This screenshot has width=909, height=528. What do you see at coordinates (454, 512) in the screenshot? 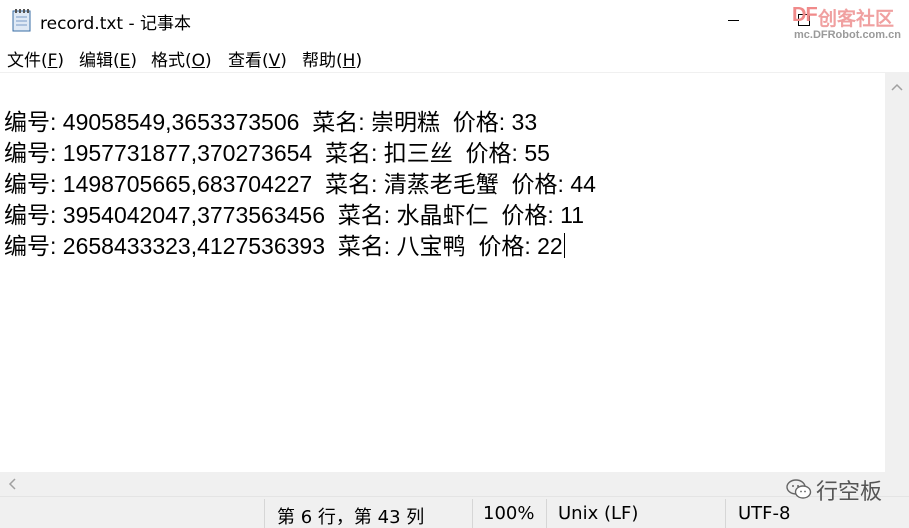
I see `status-bar: 第 6 行，第 43 列 100% Unix (LF) UTF-8` at bounding box center [454, 512].